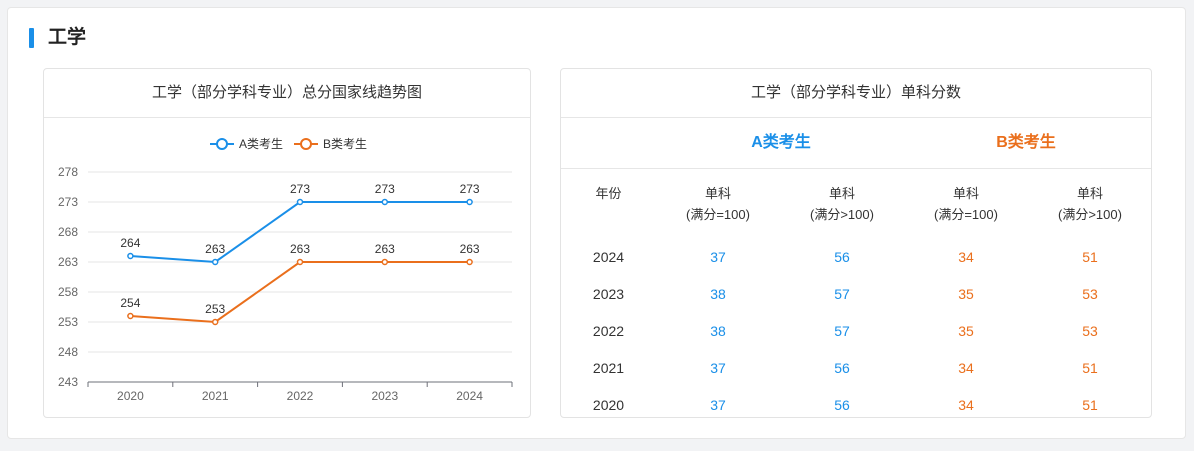  What do you see at coordinates (718, 204) in the screenshot?
I see `header-a-full100: 单科 (满分=100)` at bounding box center [718, 204].